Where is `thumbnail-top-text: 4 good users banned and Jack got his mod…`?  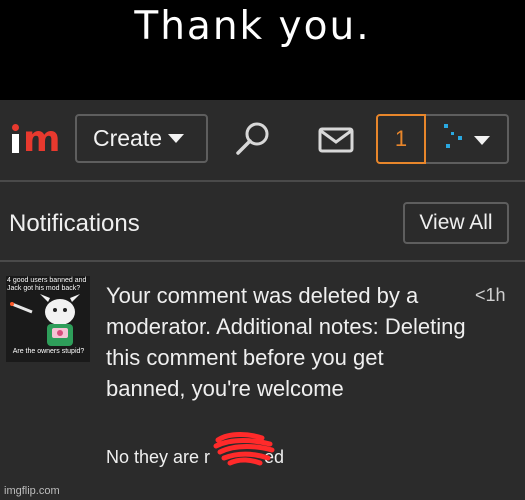 thumbnail-top-text: 4 good users banned and Jack got his mod… is located at coordinates (47, 284).